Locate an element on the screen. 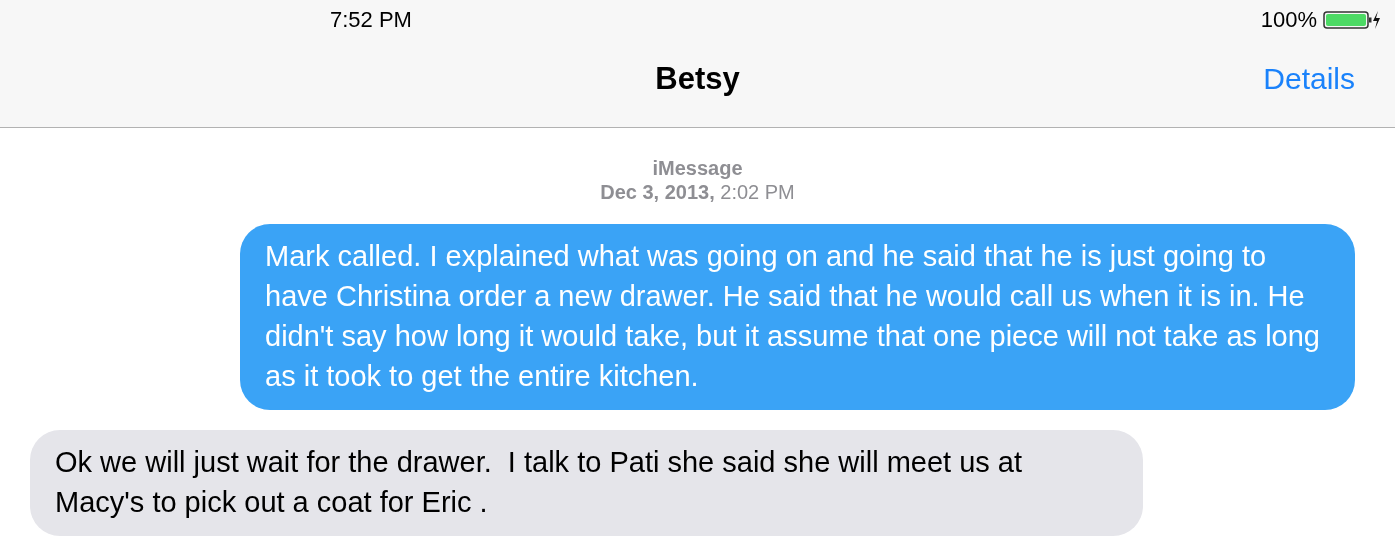  details-link: Details is located at coordinates (1309, 78).